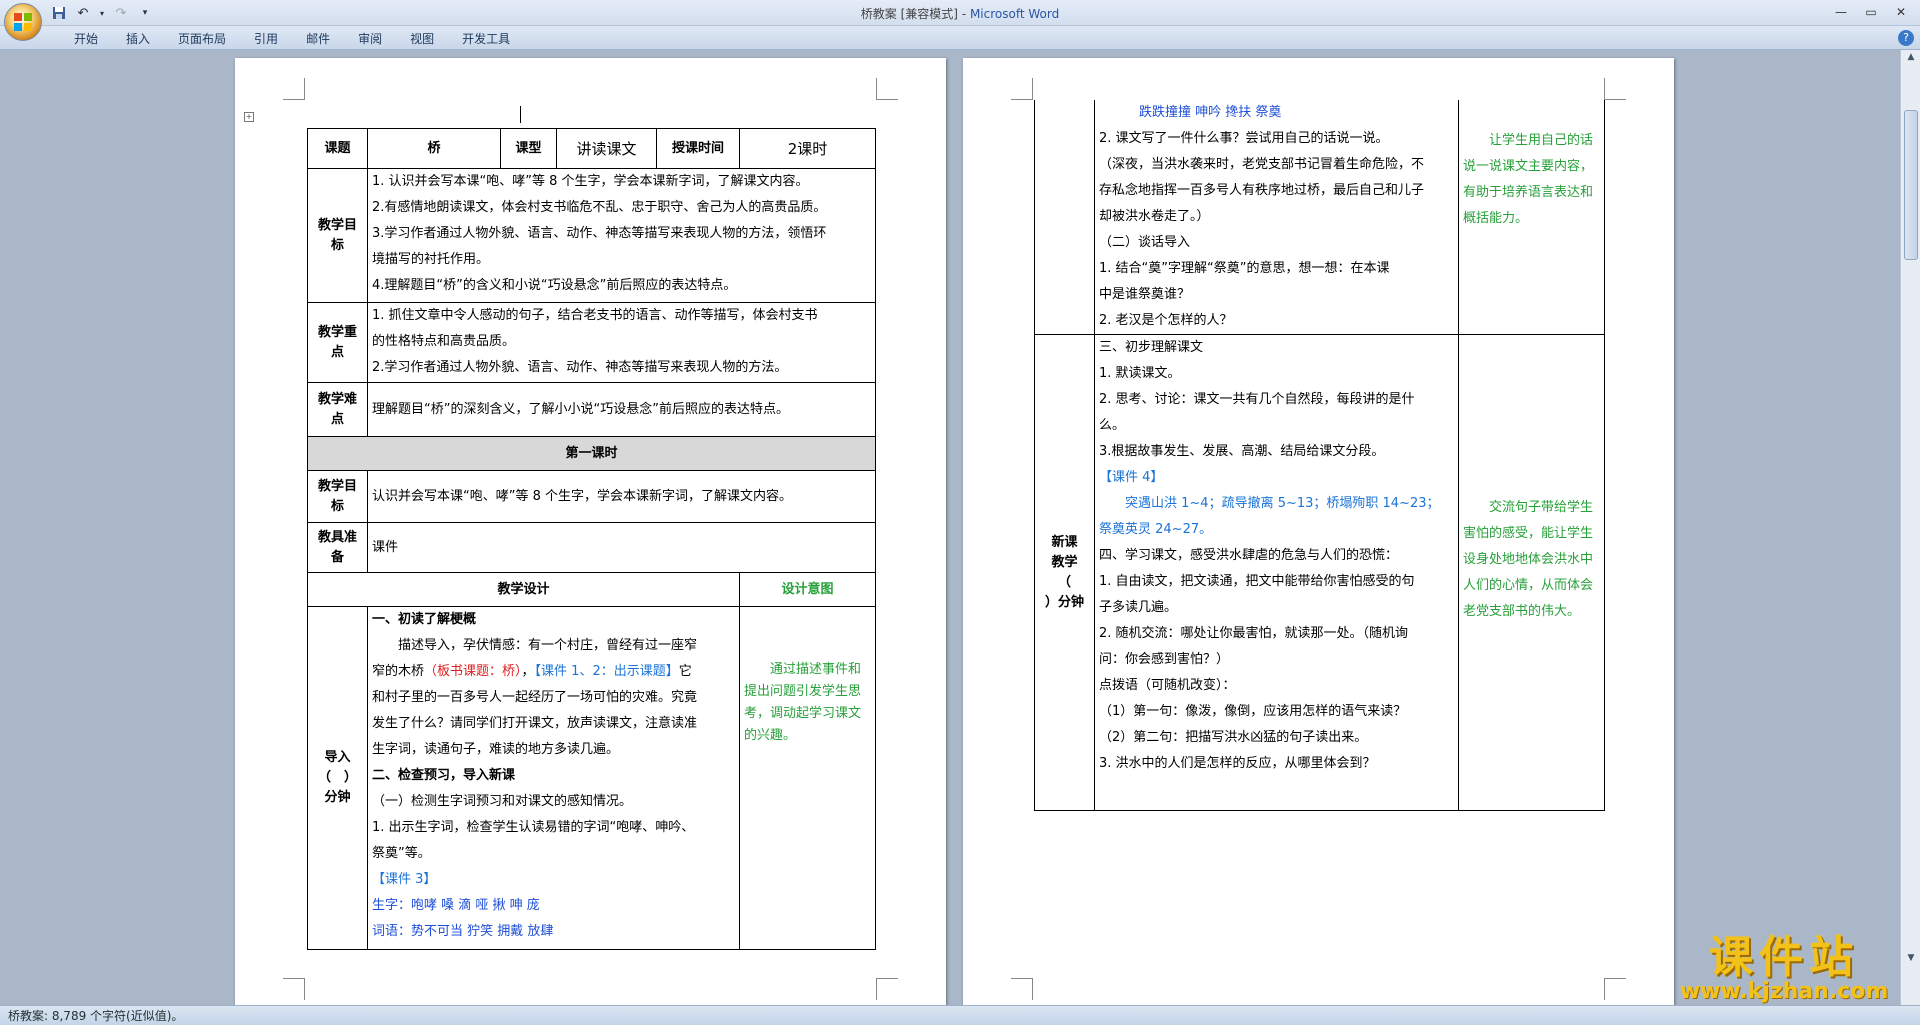  I want to click on design-line: 2. 思考、讨论：课文一共有几个自然段，每段讲的是什, so click(1257, 399).